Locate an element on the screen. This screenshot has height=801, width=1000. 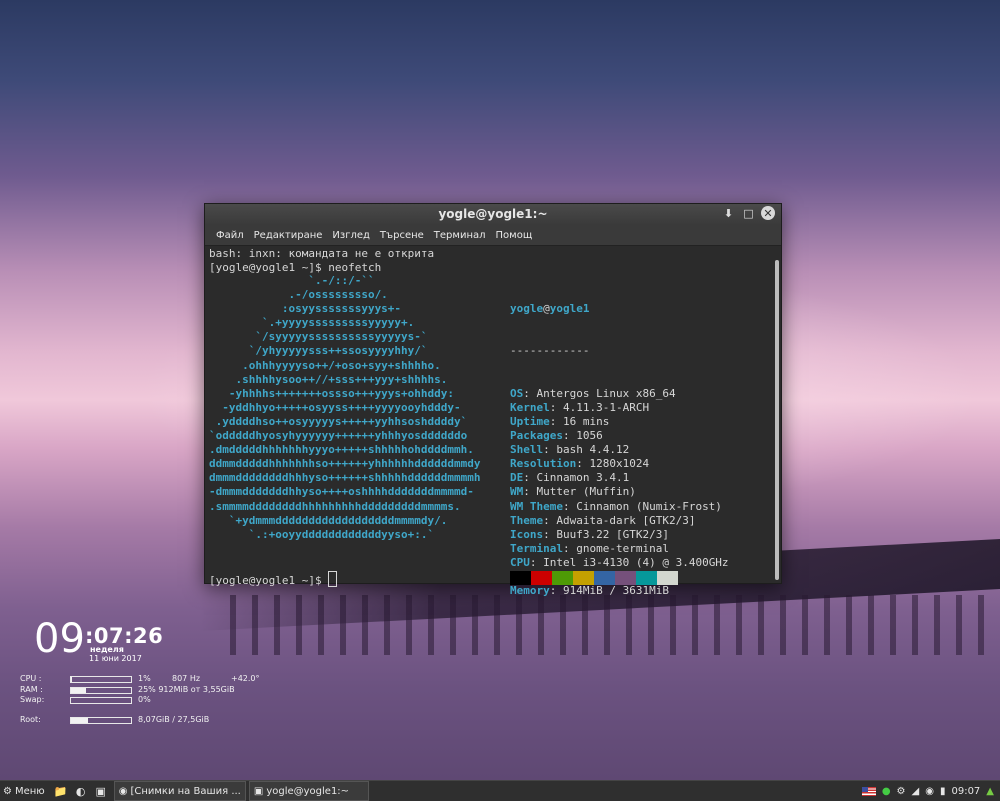
menu-file: Файл is located at coordinates (230, 235).